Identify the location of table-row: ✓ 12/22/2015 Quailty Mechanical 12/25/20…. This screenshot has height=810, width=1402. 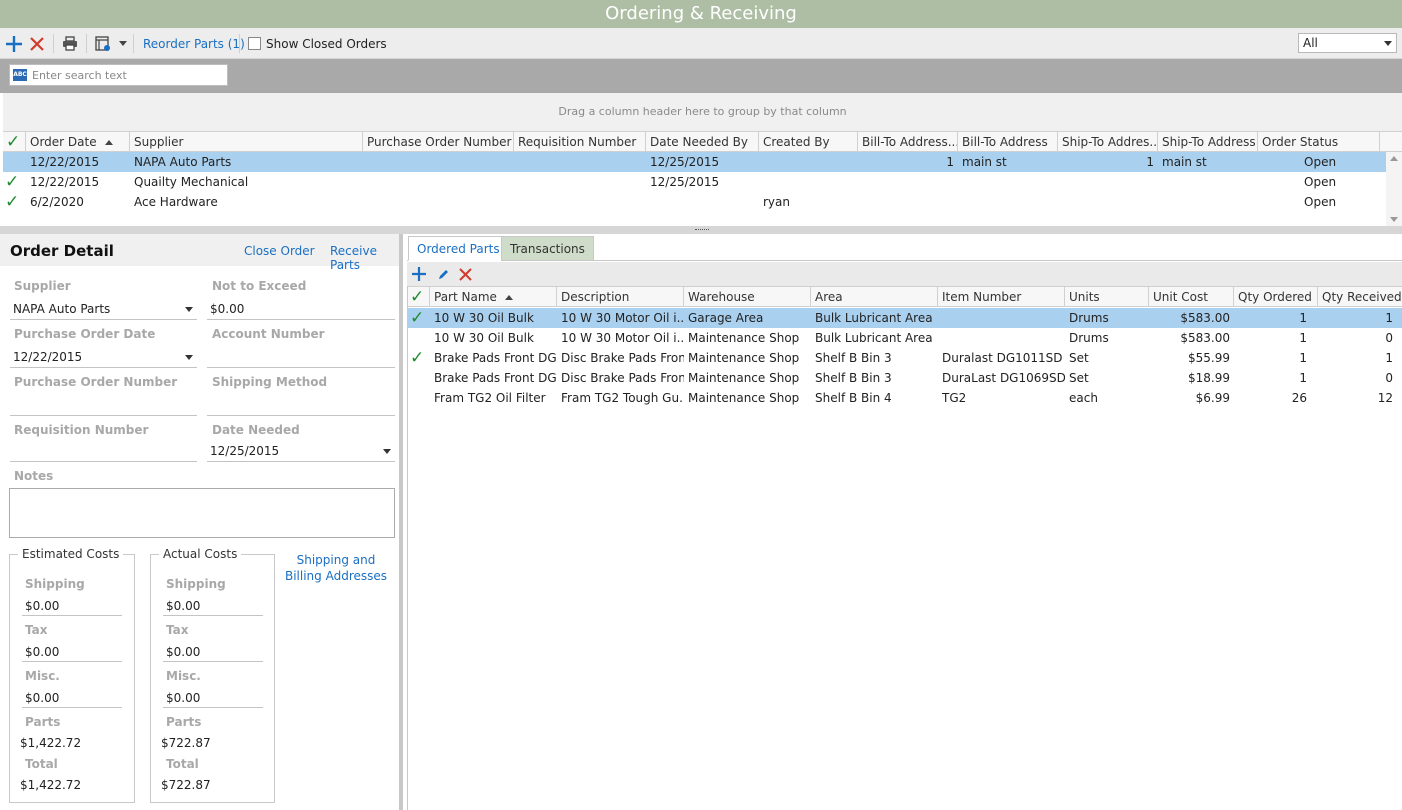
(694, 182).